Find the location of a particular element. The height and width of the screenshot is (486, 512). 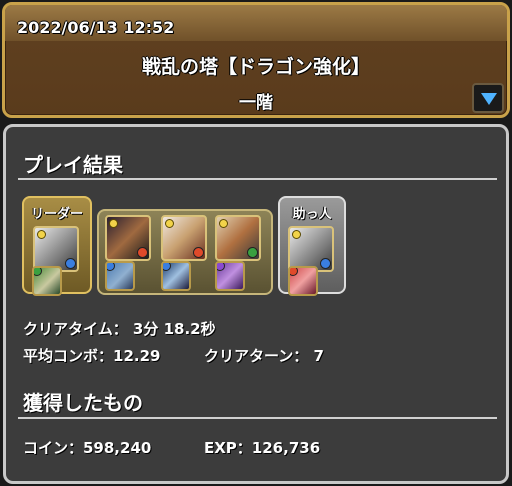

helper-slot: 助っ人 is located at coordinates (312, 246).